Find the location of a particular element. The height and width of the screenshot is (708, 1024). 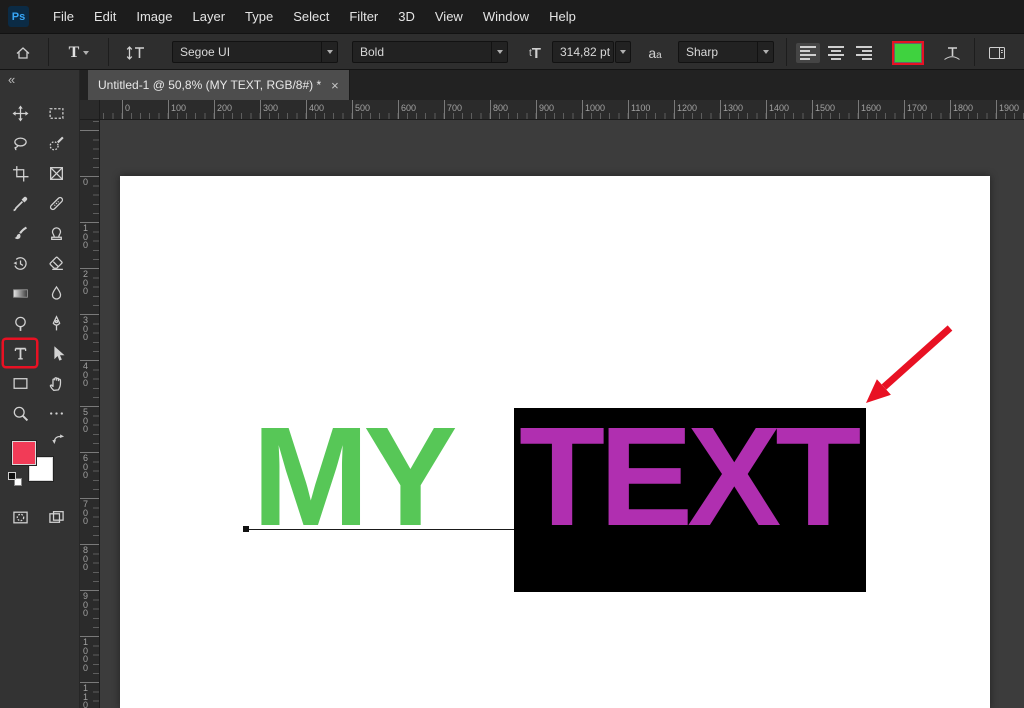

font-size-input: 314,82 pt is located at coordinates (583, 52).